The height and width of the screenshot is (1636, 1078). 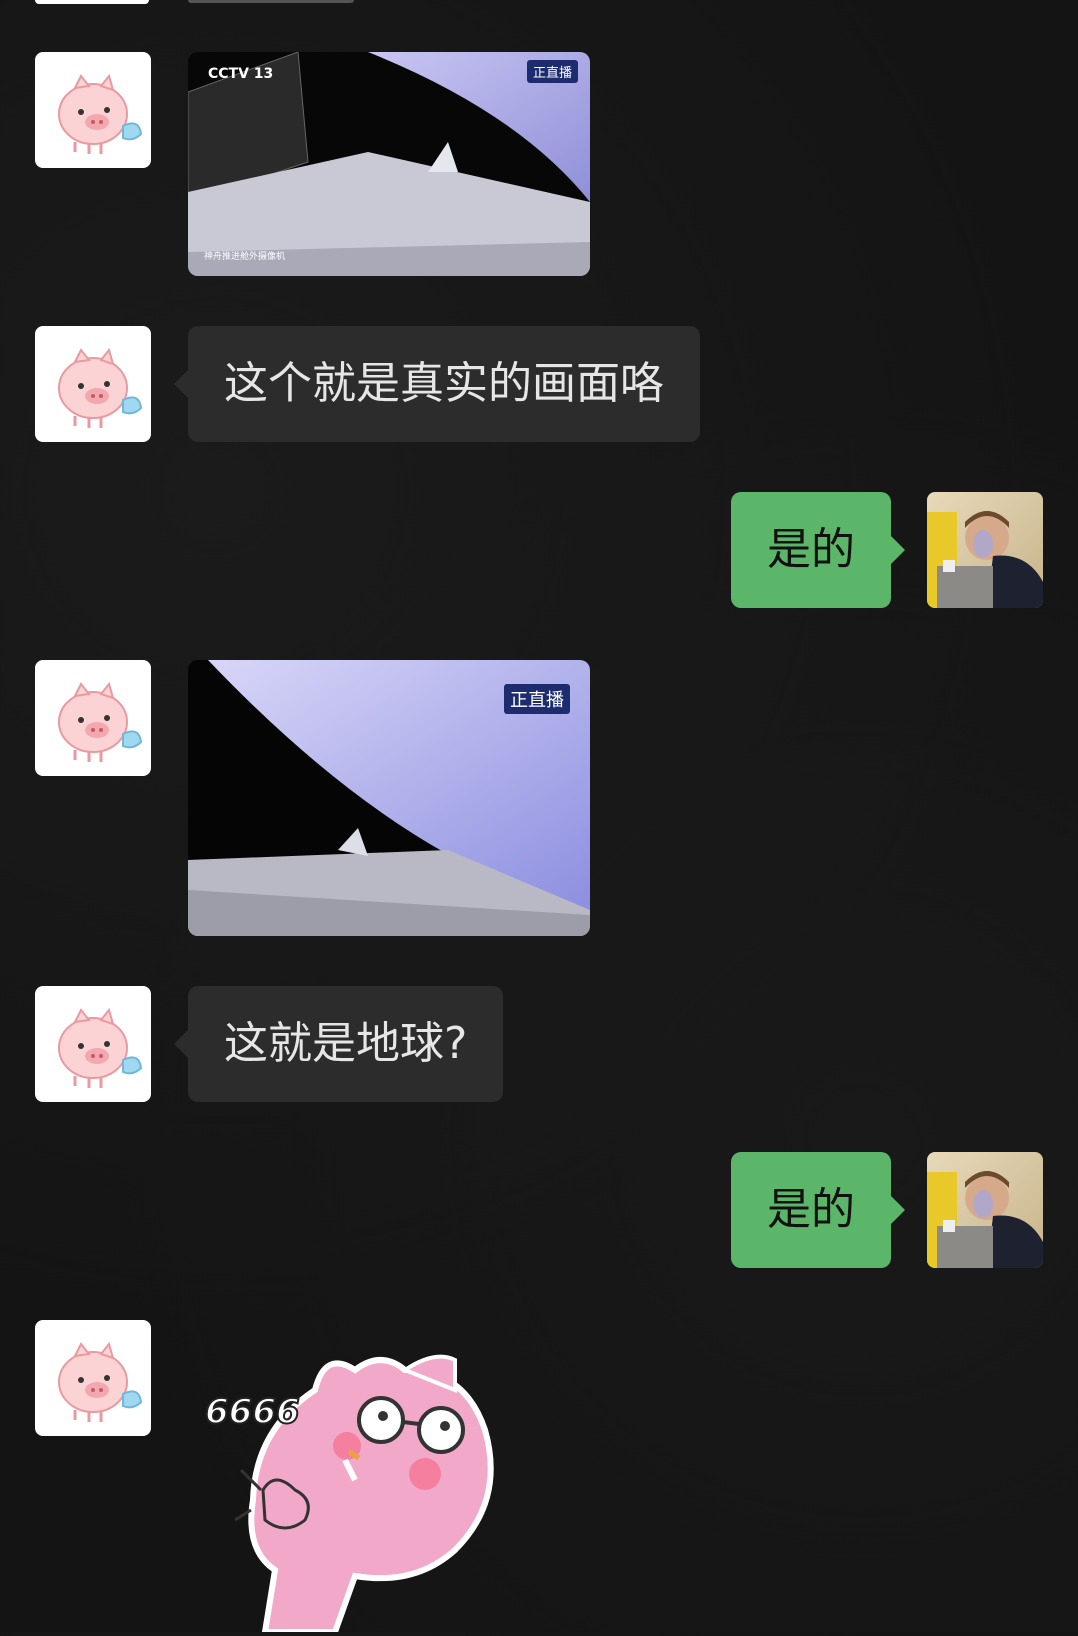 What do you see at coordinates (364, 1492) in the screenshot?
I see `sticker-message: 6666` at bounding box center [364, 1492].